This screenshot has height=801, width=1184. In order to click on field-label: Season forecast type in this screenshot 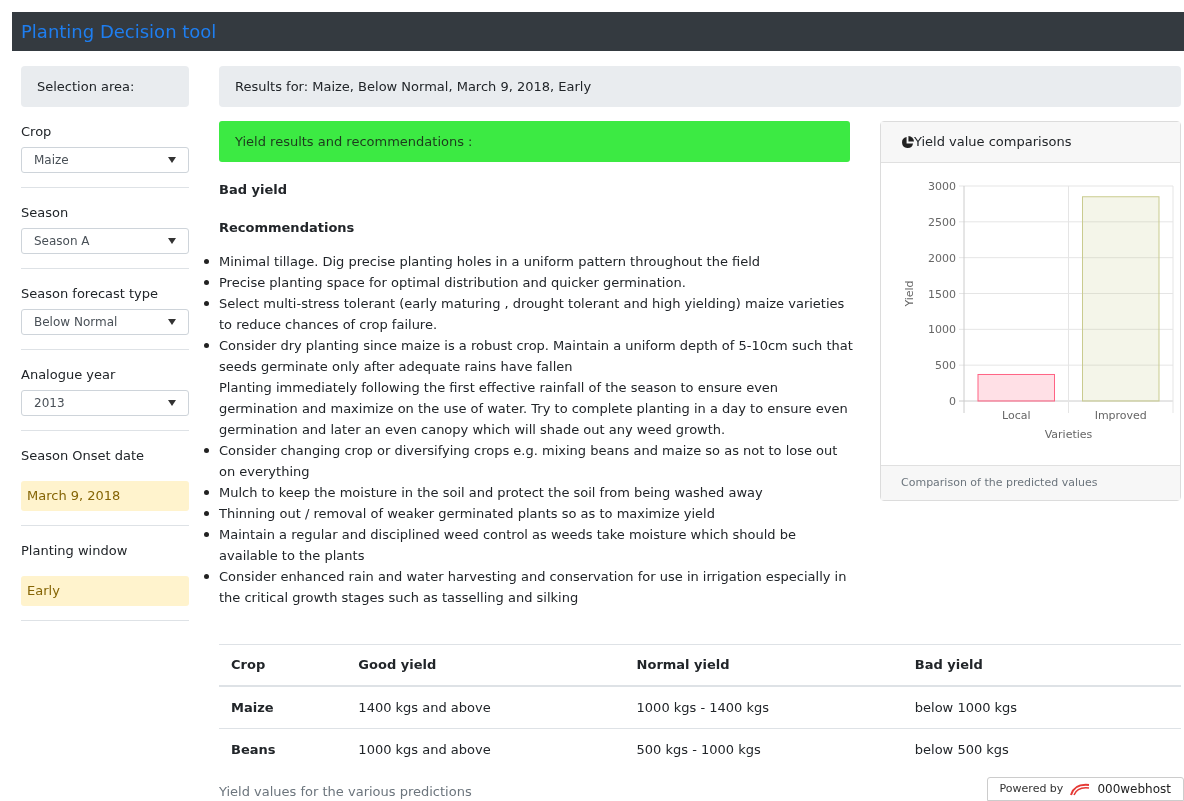, I will do `click(90, 294)`.